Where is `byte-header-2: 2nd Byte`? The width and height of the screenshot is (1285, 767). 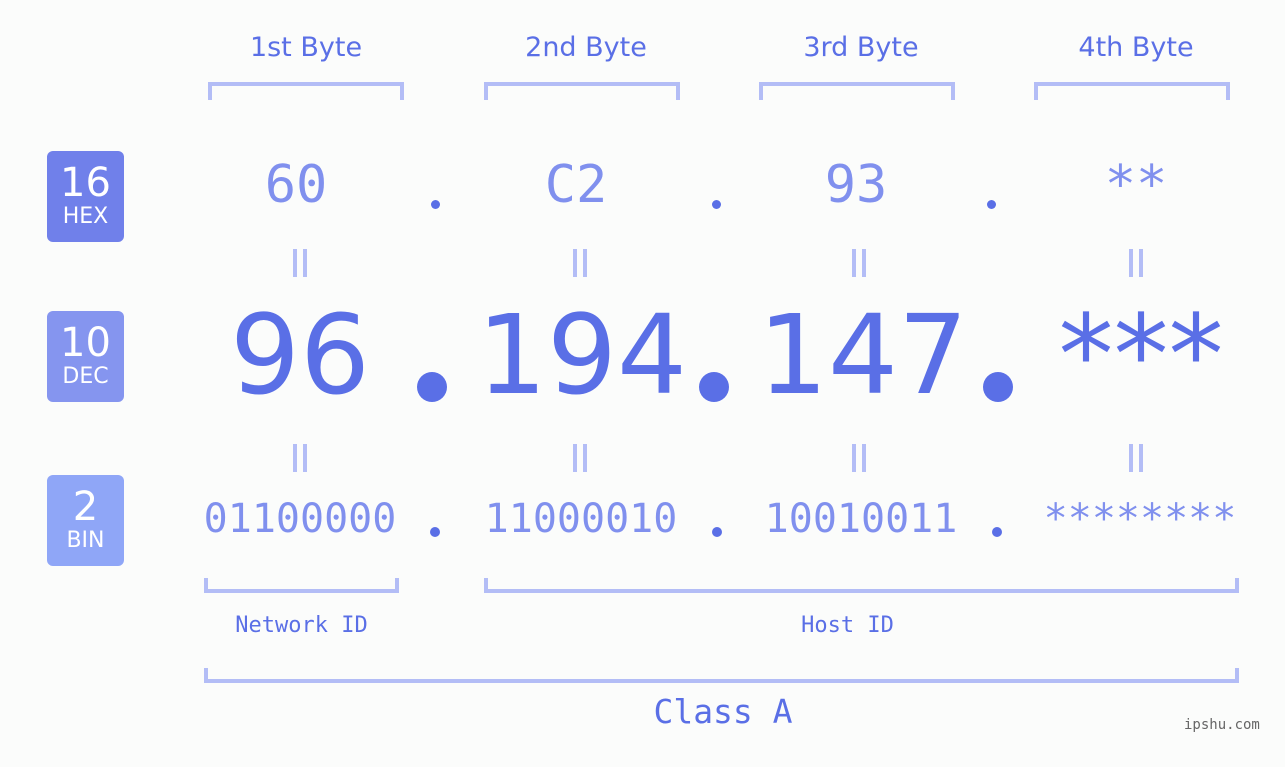
byte-header-2: 2nd Byte is located at coordinates (586, 47).